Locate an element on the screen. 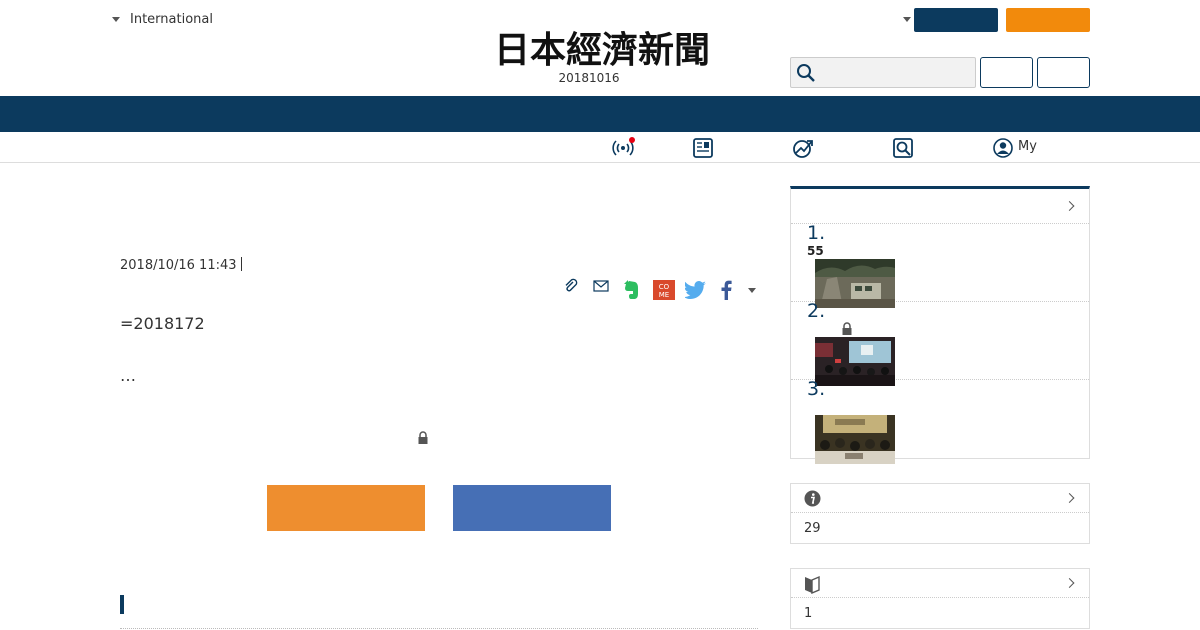 The height and width of the screenshot is (630, 1200). edition-date: 20181016 is located at coordinates (589, 78).